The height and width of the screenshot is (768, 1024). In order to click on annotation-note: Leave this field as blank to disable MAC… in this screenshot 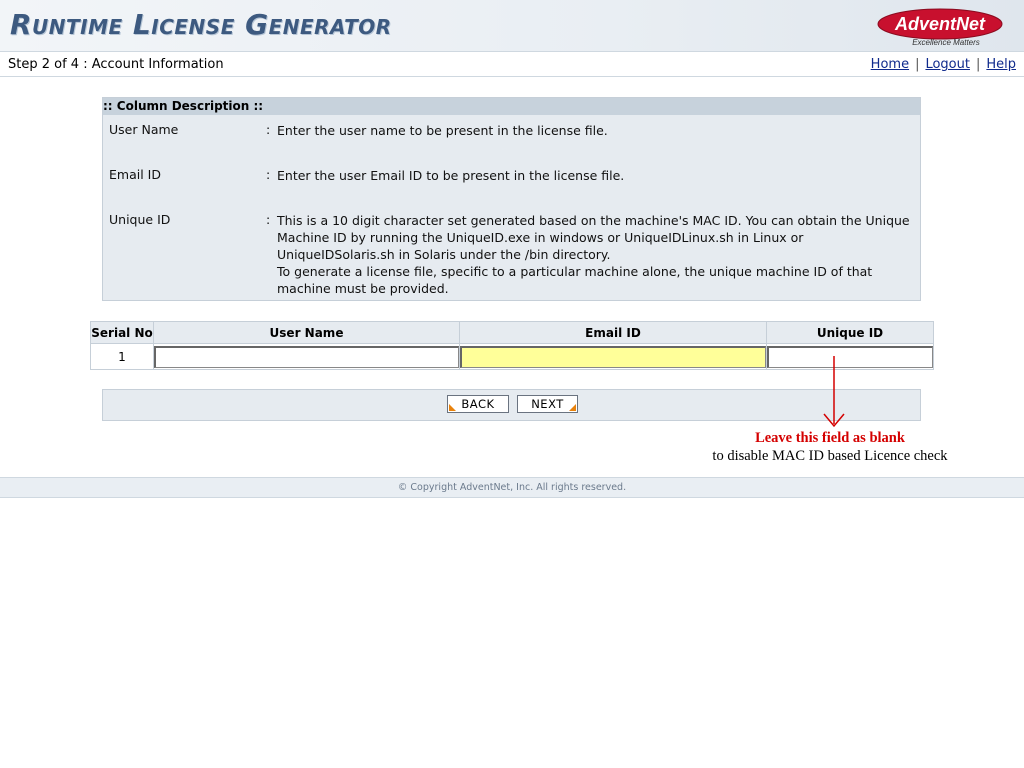, I will do `click(830, 447)`.